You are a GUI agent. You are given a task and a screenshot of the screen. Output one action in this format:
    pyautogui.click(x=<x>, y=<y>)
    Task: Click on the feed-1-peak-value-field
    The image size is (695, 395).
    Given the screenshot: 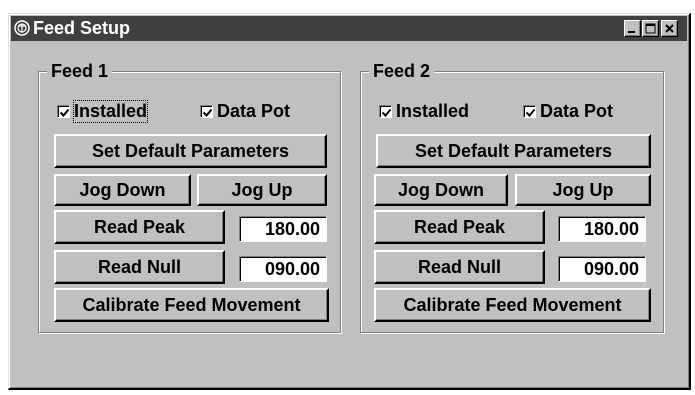 What is the action you would take?
    pyautogui.click(x=283, y=229)
    